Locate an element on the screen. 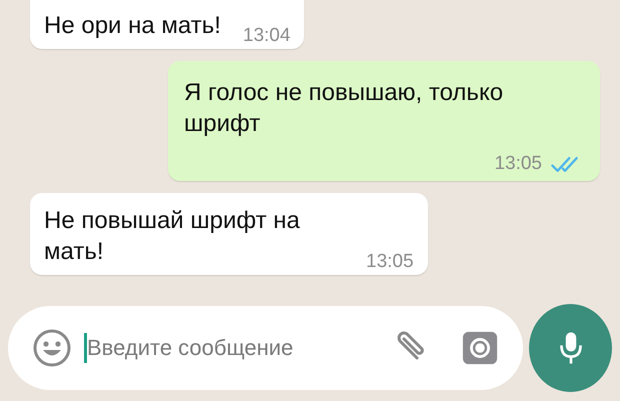 This screenshot has width=620, height=401. message-text: Я голос не повышаю, только шрифт is located at coordinates (344, 108).